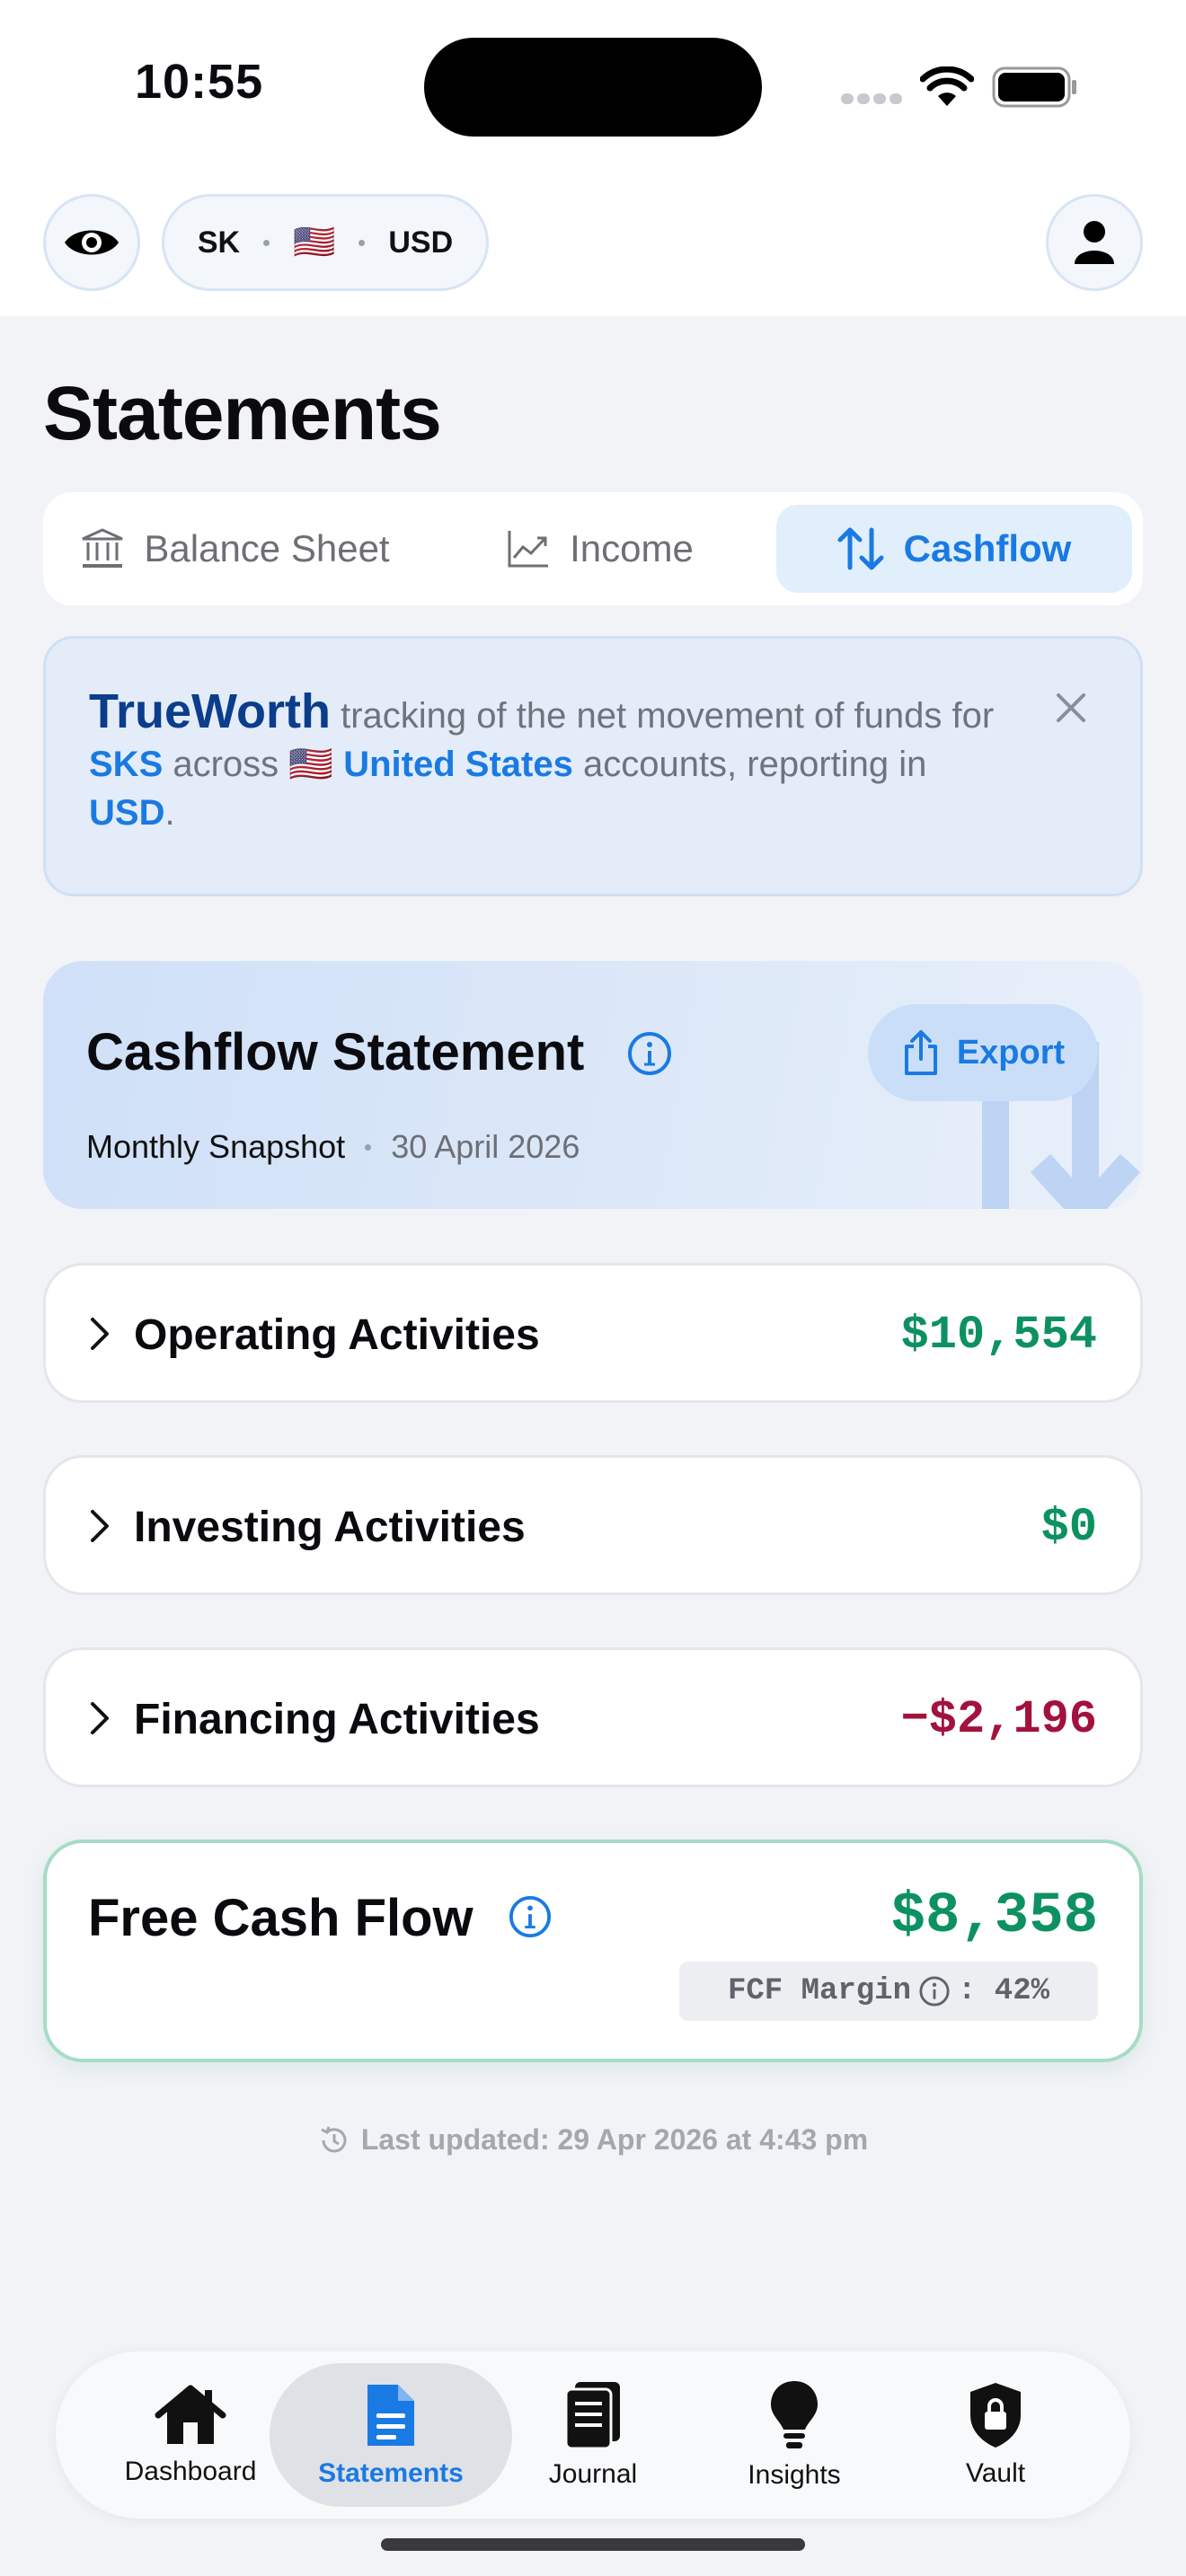 Image resolution: width=1186 pixels, height=2576 pixels. Describe the element at coordinates (819, 1991) in the screenshot. I see `fcf-margin-label: FCF Margin` at that location.